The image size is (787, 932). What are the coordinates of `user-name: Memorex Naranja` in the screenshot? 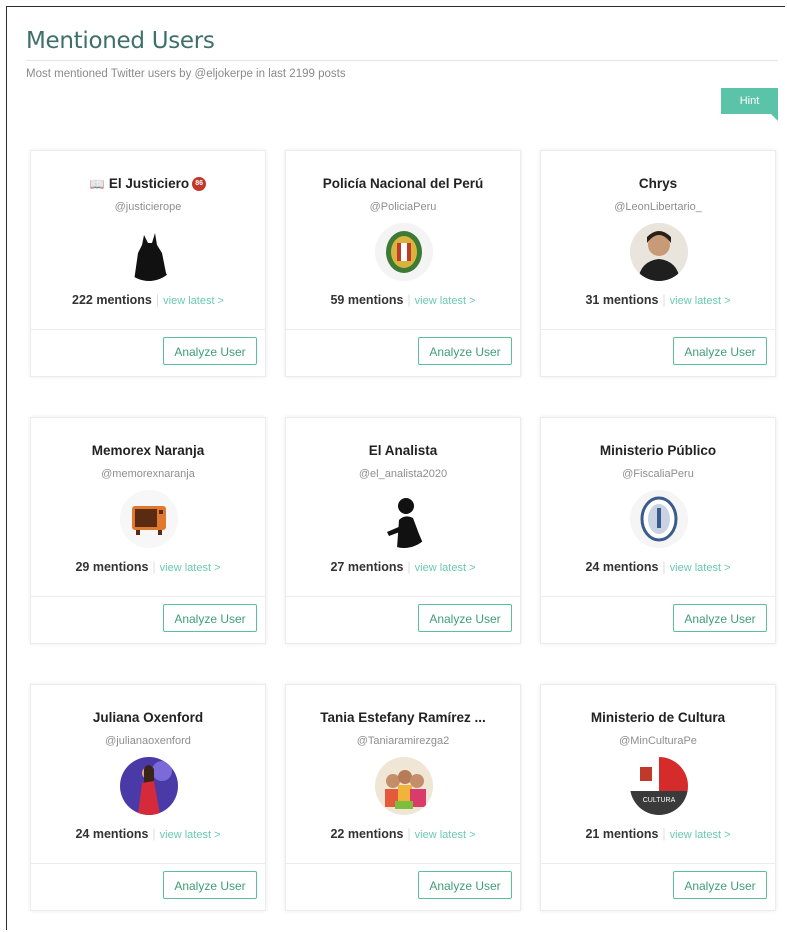 It's located at (148, 450).